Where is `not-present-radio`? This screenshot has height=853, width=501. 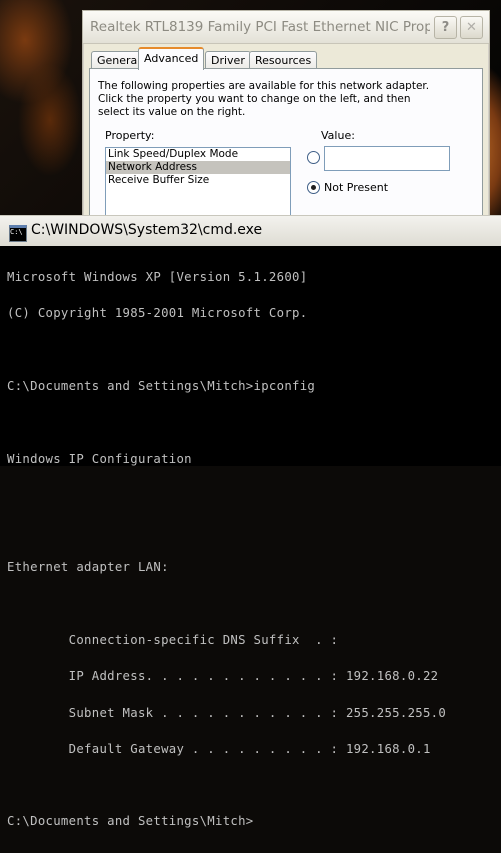
not-present-radio is located at coordinates (313, 187).